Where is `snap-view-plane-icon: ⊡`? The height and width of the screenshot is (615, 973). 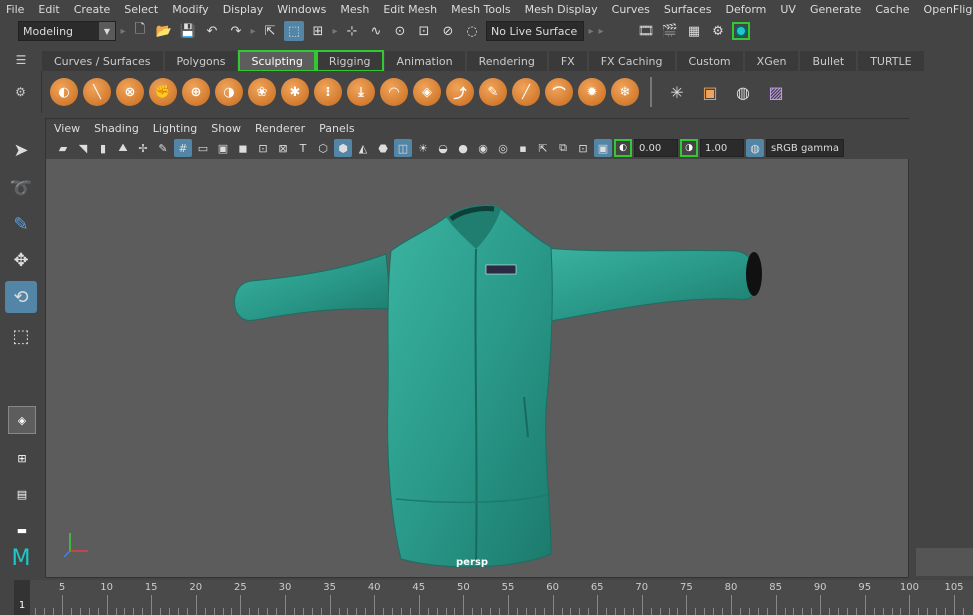
snap-view-plane-icon: ⊡ is located at coordinates (424, 31).